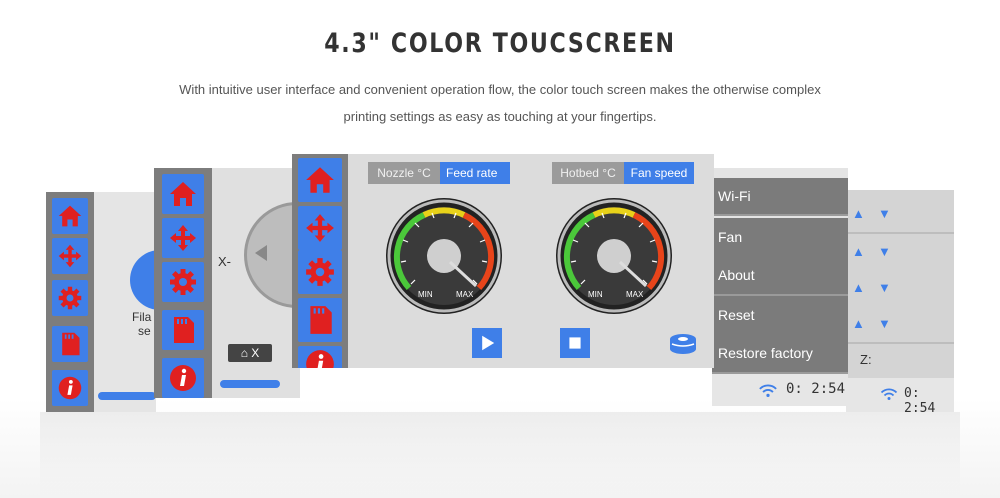 This screenshot has width=1000, height=498. Describe the element at coordinates (780, 276) in the screenshot. I see `menu-item-about: About` at that location.